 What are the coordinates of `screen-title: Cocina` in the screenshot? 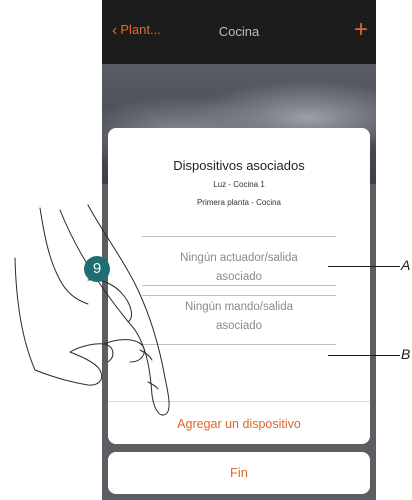 It's located at (239, 31).